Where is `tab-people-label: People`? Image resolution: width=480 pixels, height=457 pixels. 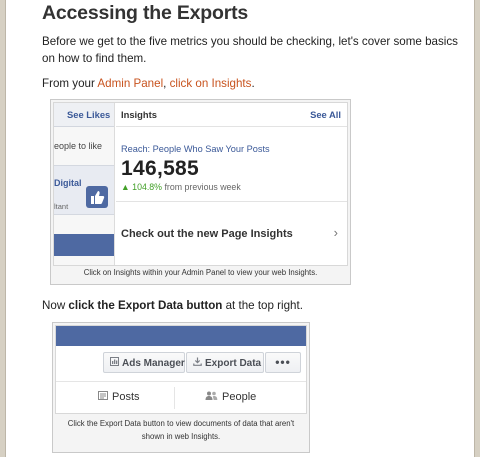 tab-people-label: People is located at coordinates (239, 397).